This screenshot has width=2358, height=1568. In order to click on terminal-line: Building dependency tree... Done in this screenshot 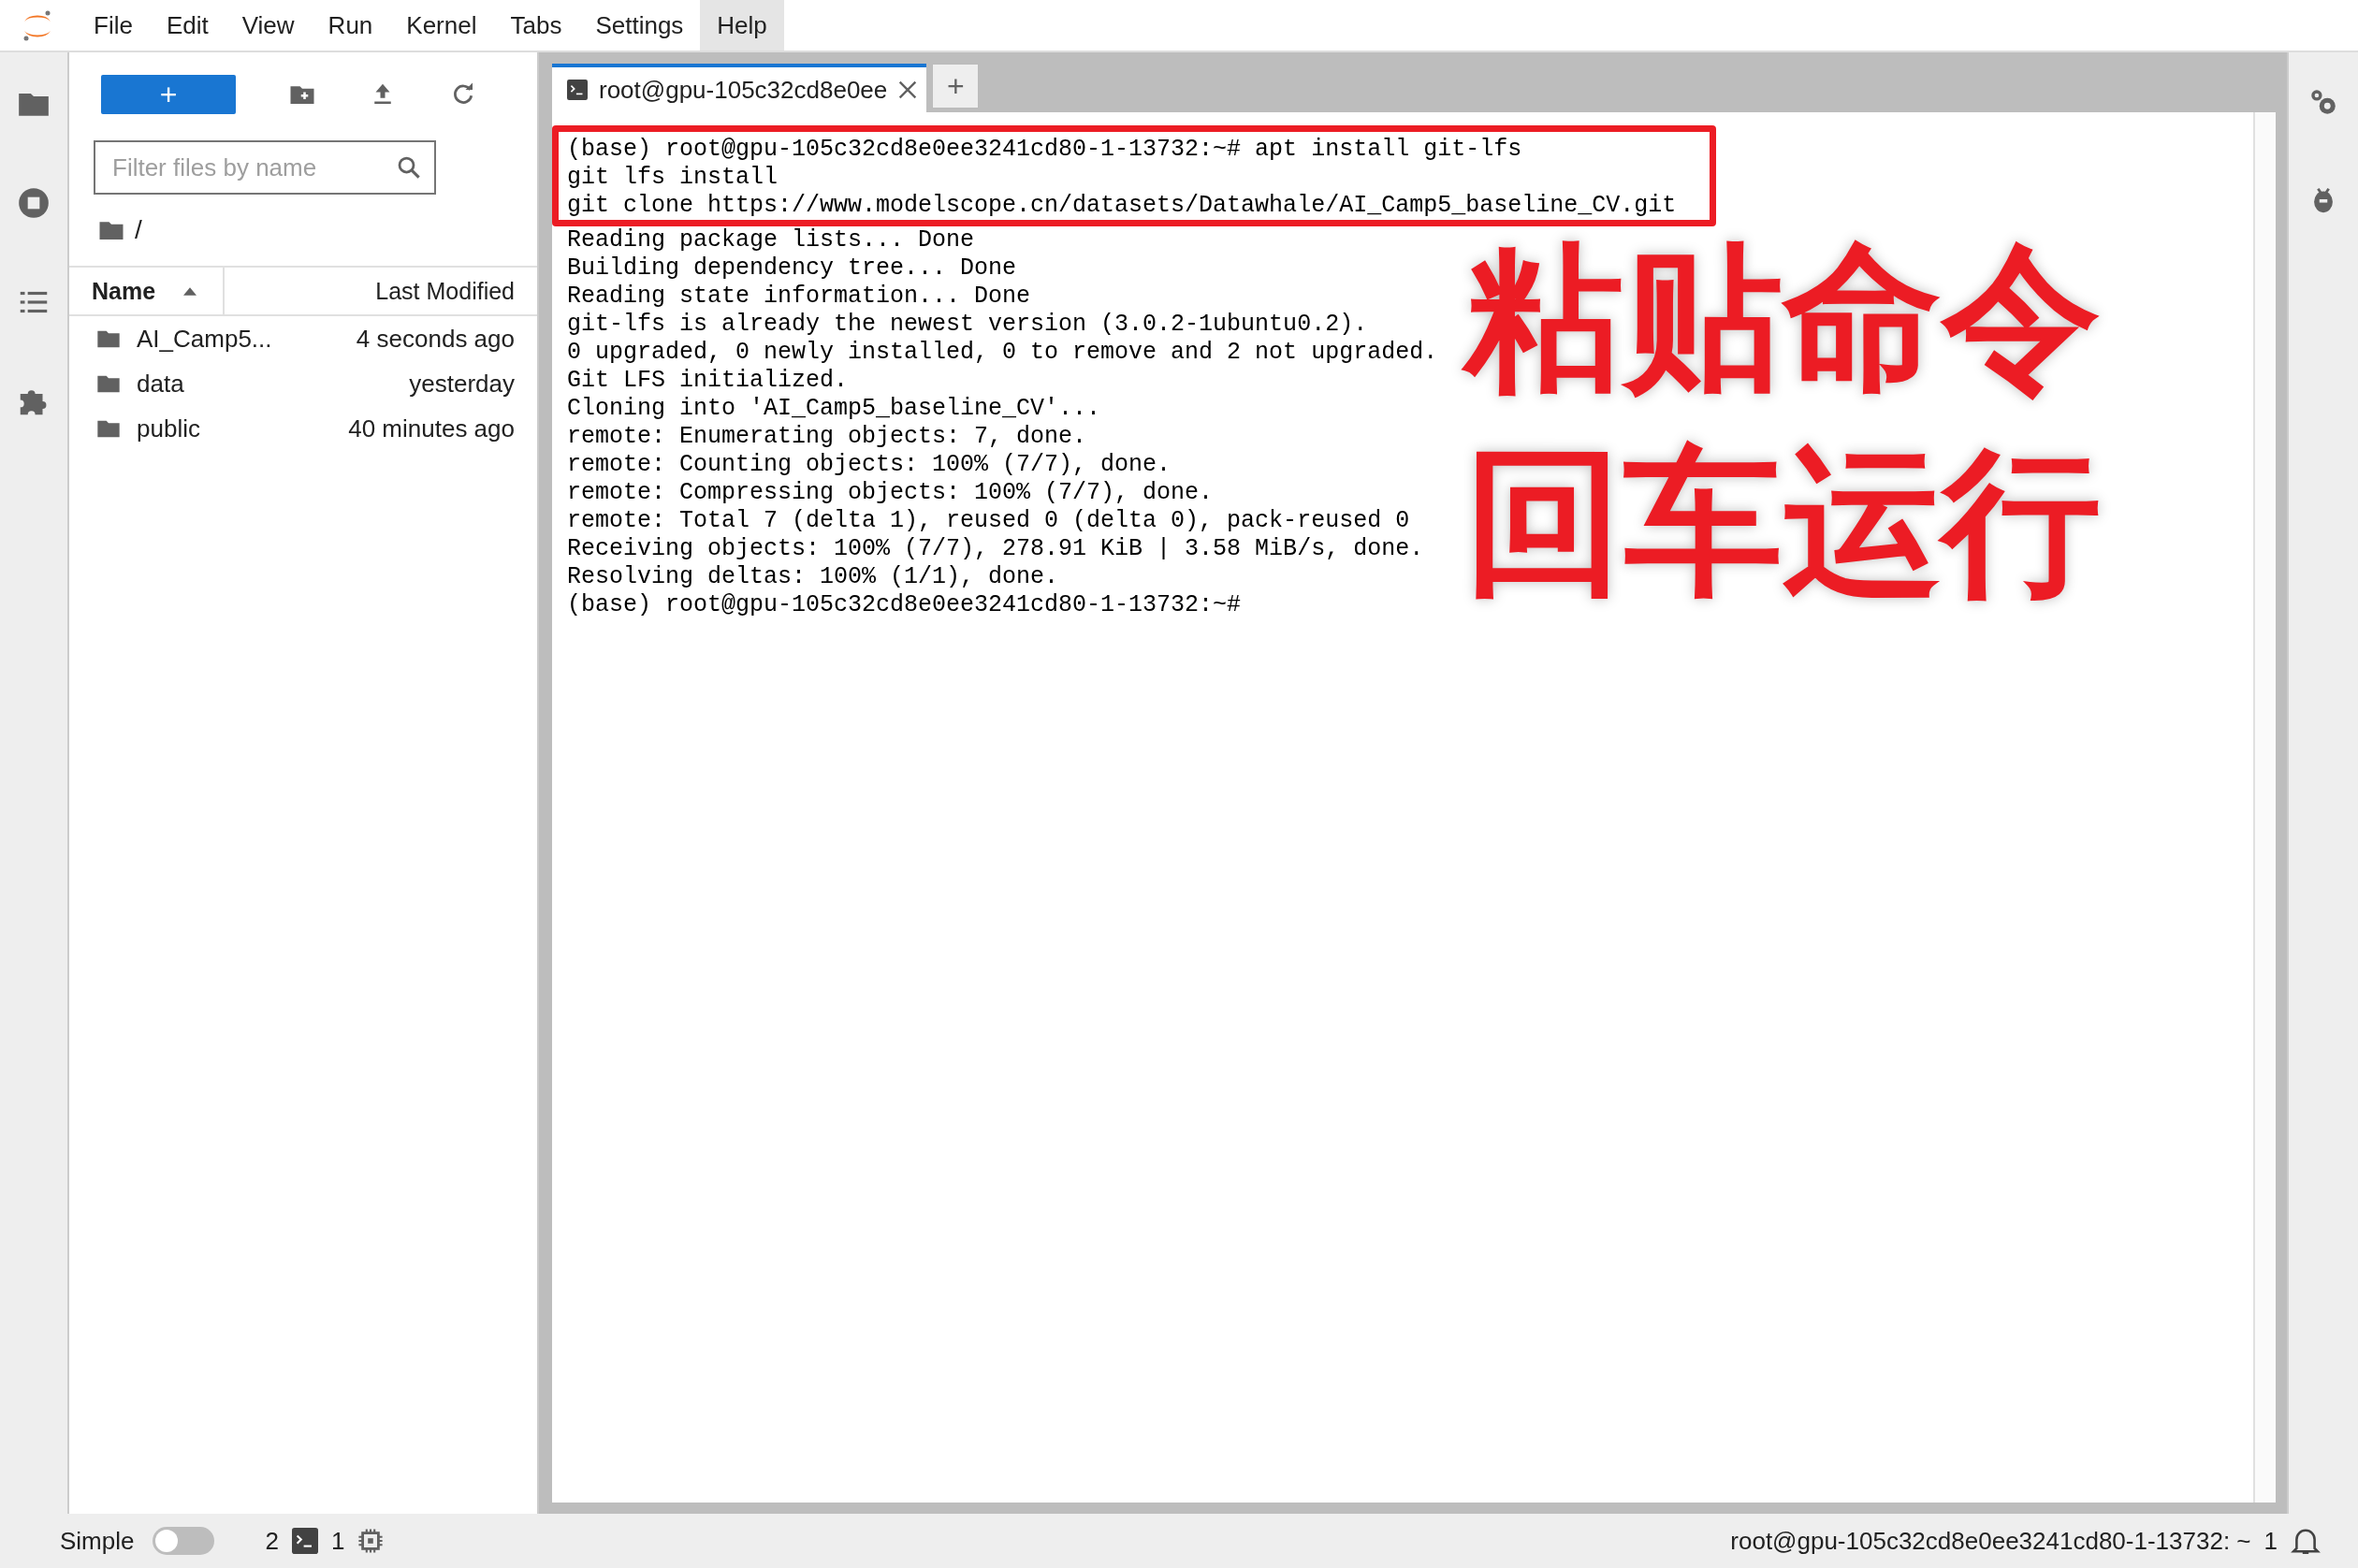, I will do `click(792, 269)`.